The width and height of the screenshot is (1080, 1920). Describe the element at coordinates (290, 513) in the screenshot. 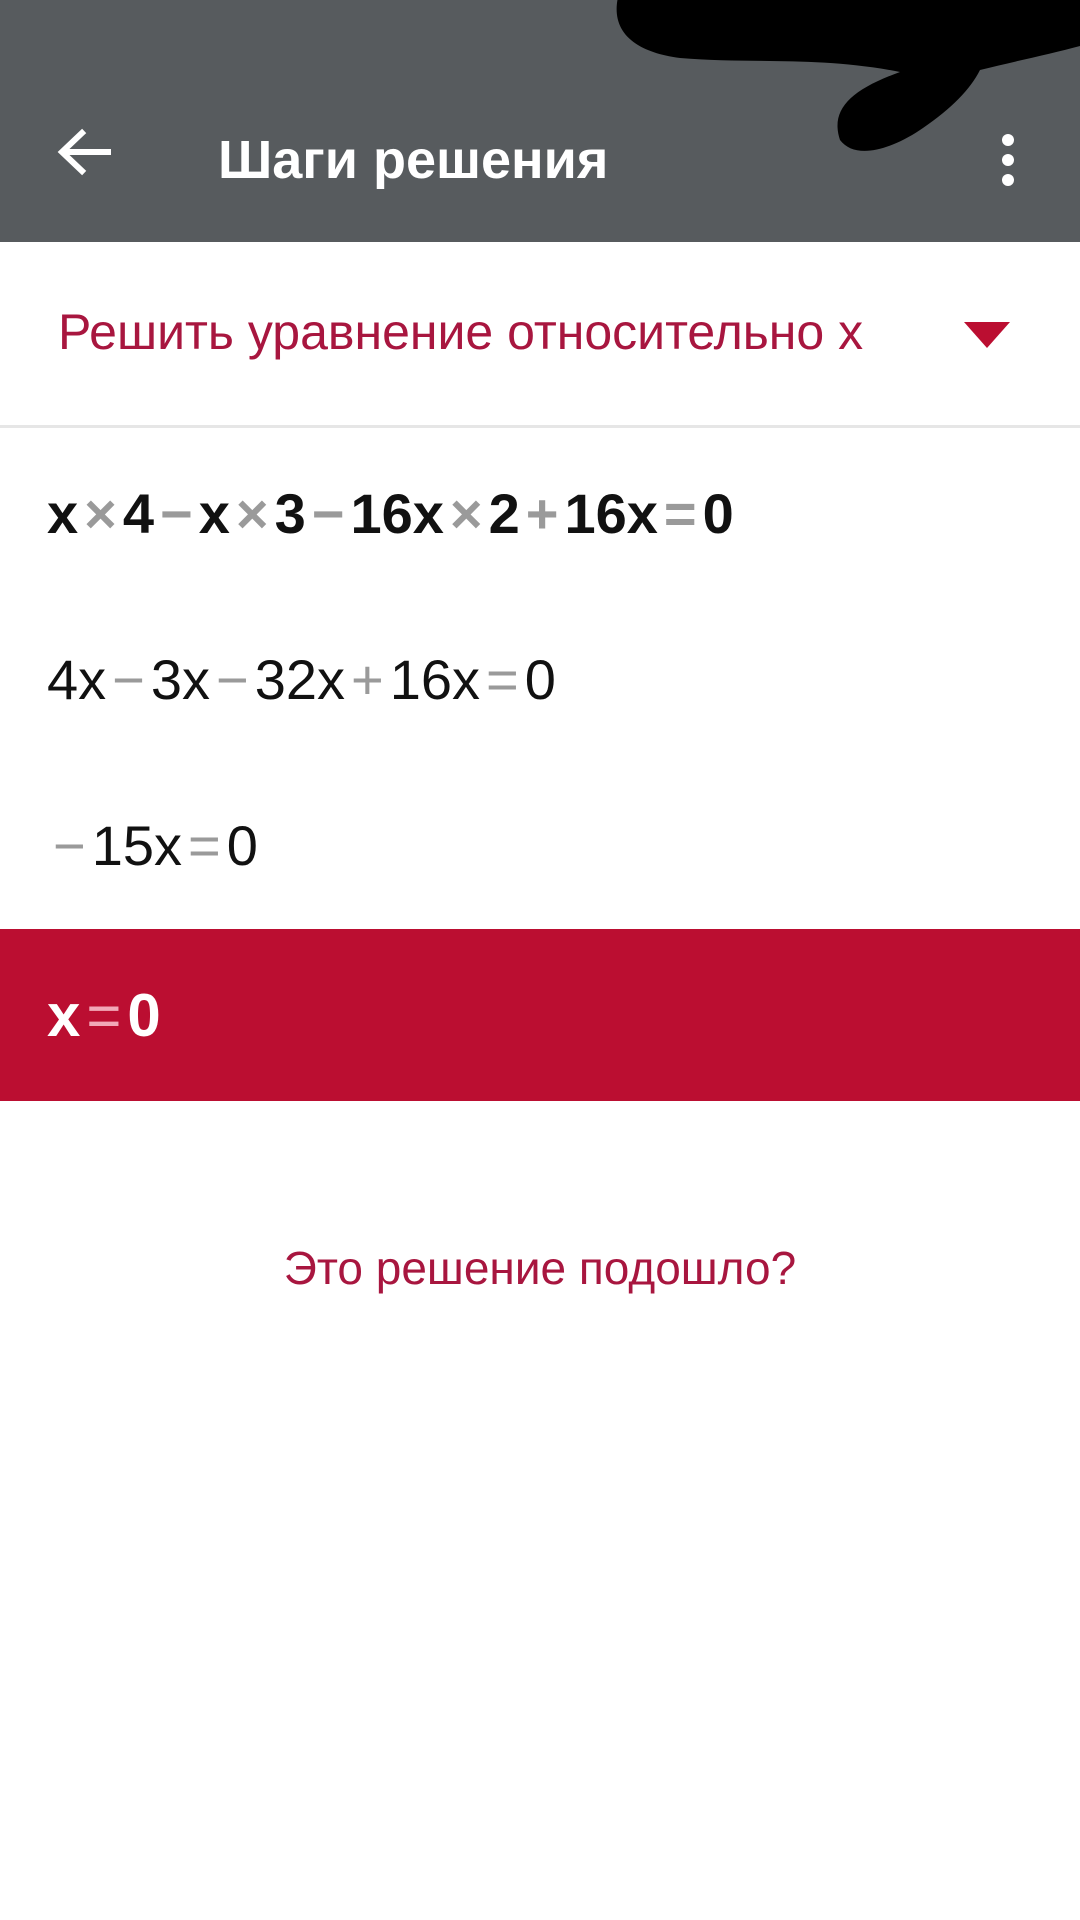

I see `equation-term: 3` at that location.